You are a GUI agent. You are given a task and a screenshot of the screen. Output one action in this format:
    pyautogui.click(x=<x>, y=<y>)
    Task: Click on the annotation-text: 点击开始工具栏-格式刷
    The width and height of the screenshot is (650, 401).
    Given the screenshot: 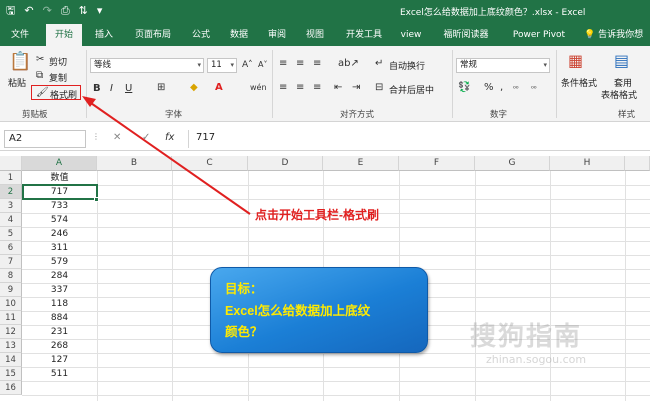 What is the action you would take?
    pyautogui.click(x=317, y=215)
    